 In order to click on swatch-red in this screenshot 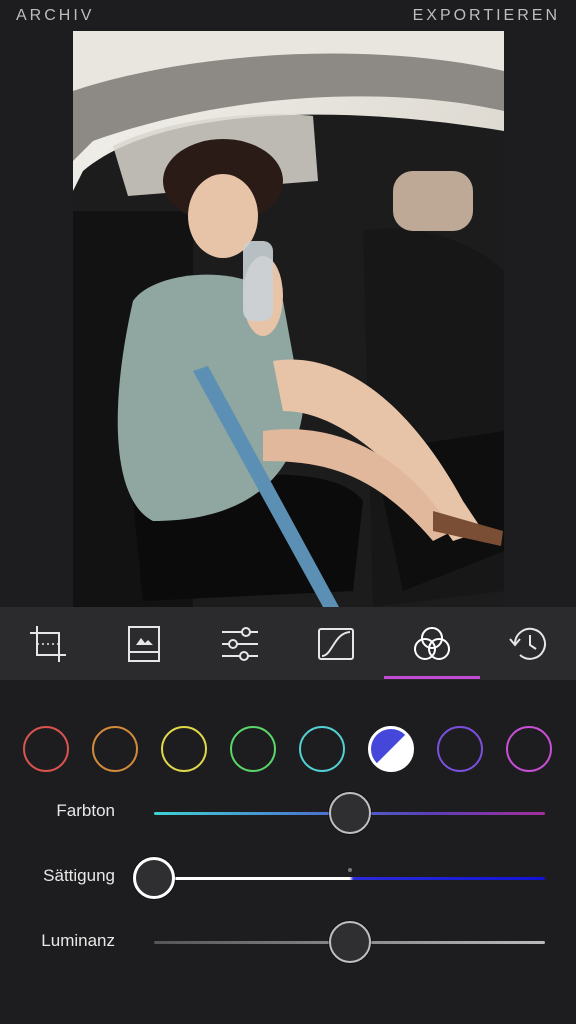, I will do `click(46, 749)`.